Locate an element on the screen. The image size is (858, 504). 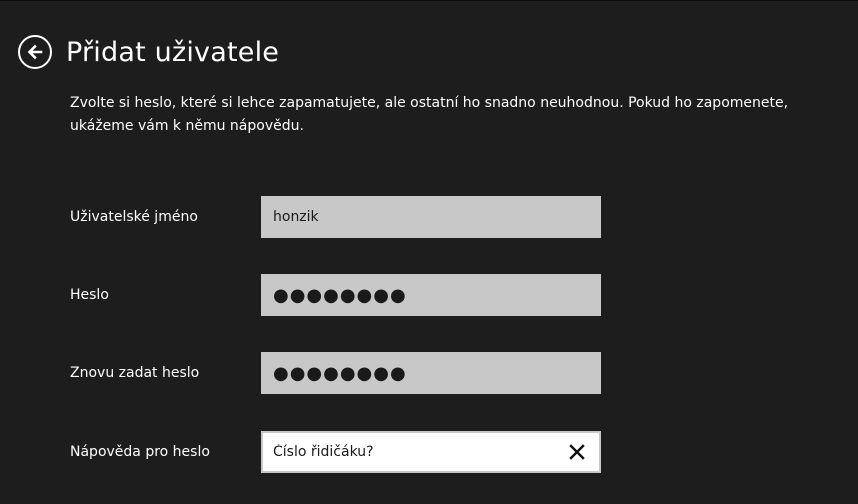
password-hint-field: Číslo řidičáku? is located at coordinates (431, 452).